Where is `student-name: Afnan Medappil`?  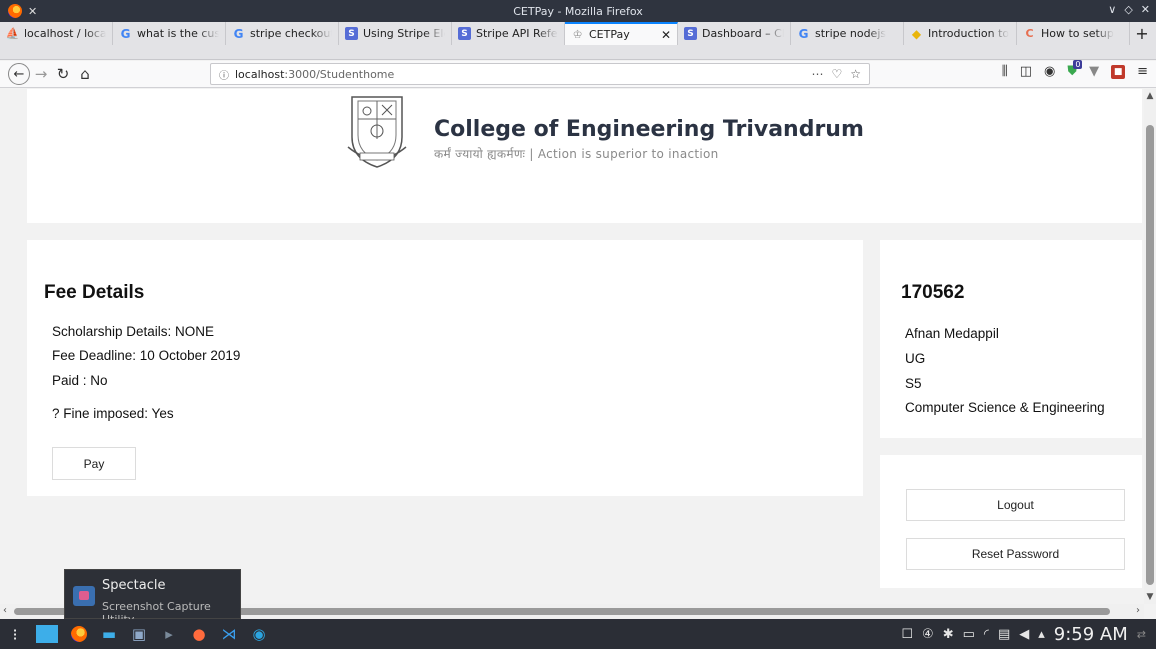
student-name: Afnan Medappil is located at coordinates (952, 333).